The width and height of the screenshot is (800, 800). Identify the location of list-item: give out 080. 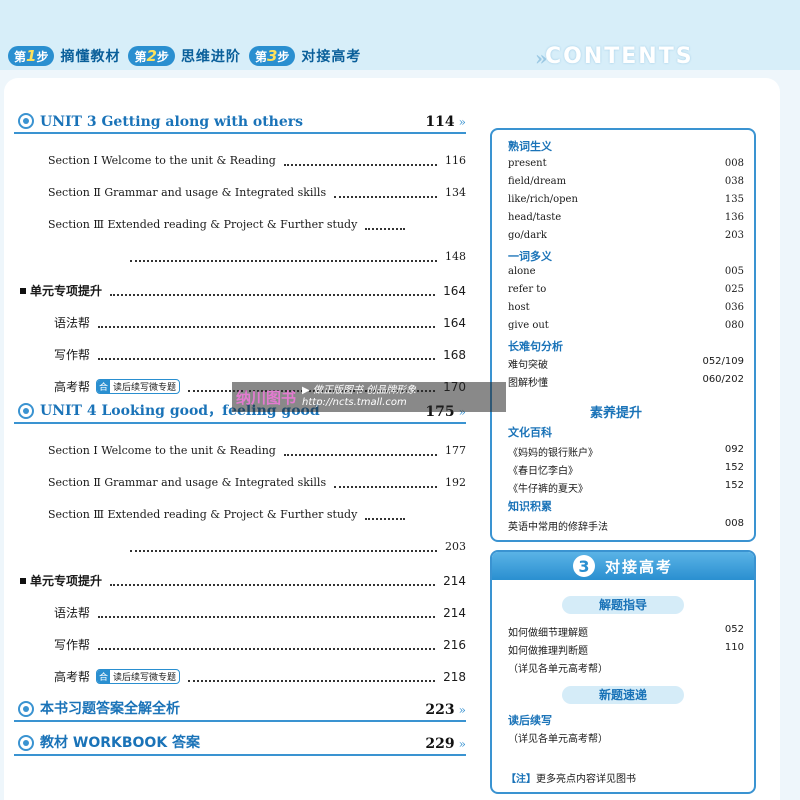
(626, 325).